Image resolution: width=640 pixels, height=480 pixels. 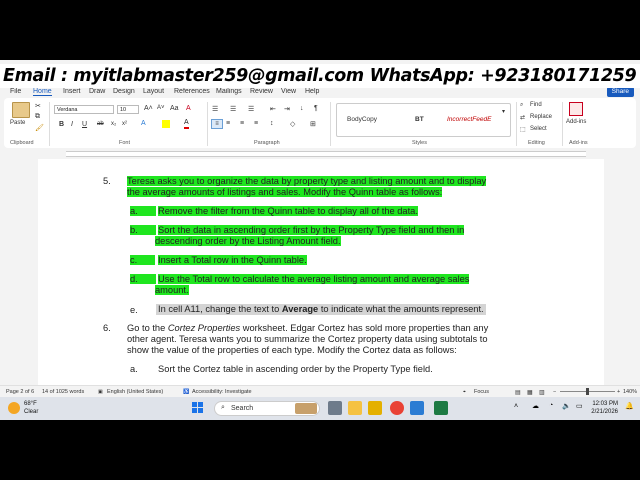 I want to click on font-size-box: 10, so click(x=128, y=109).